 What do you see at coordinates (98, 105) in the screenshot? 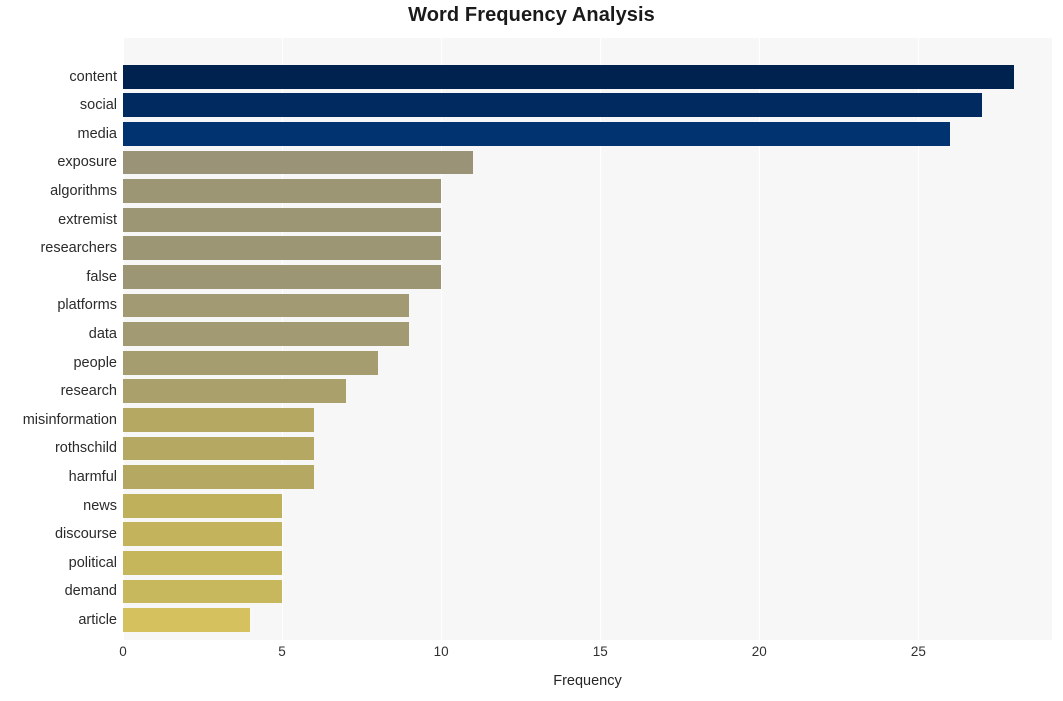
I see `y-tick-label-social: social` at bounding box center [98, 105].